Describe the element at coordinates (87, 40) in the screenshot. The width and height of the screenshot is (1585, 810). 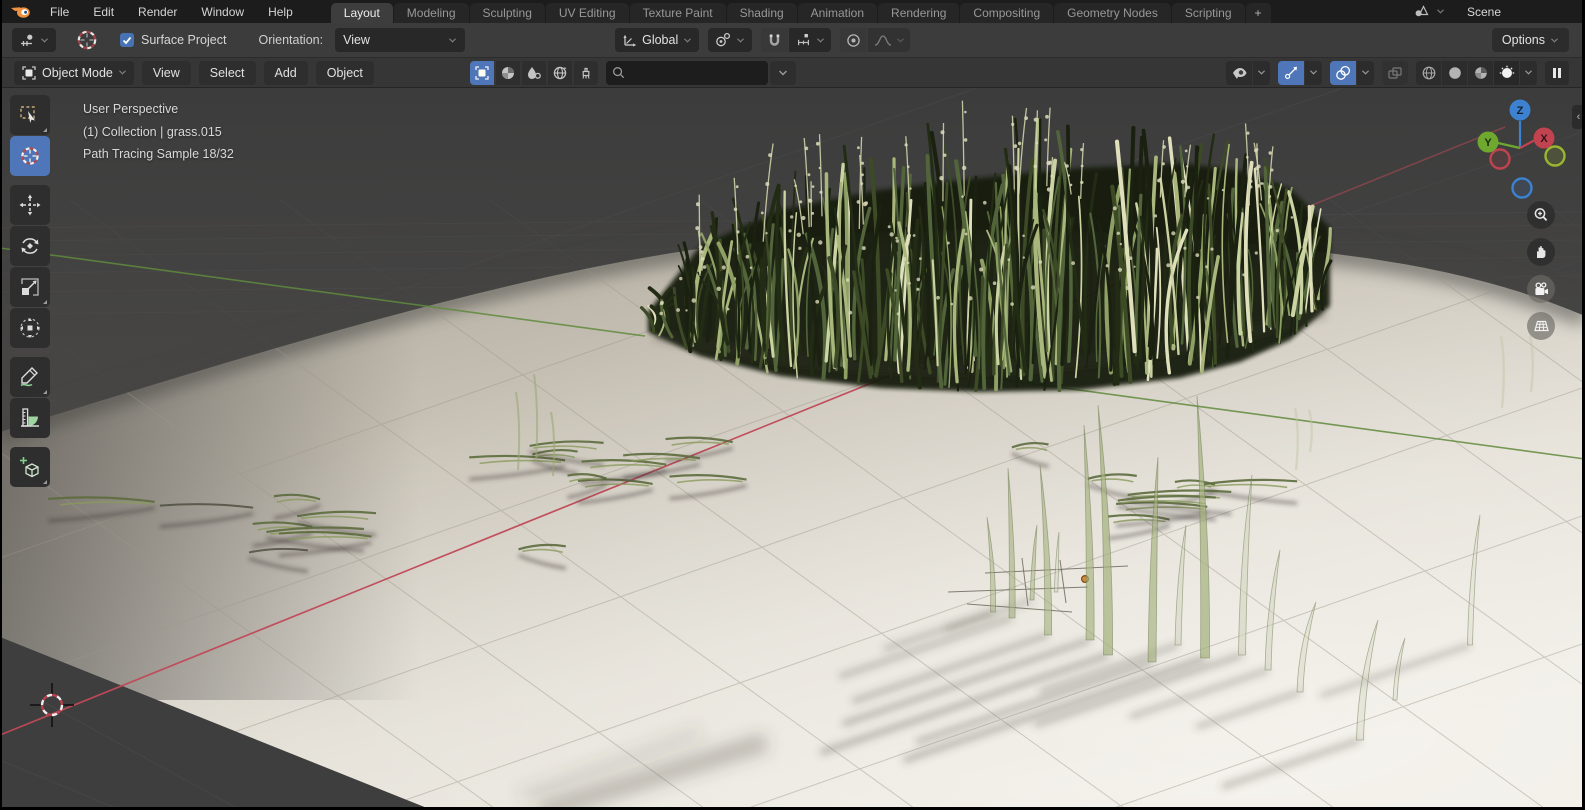
I see `cursor-tool-icon` at that location.